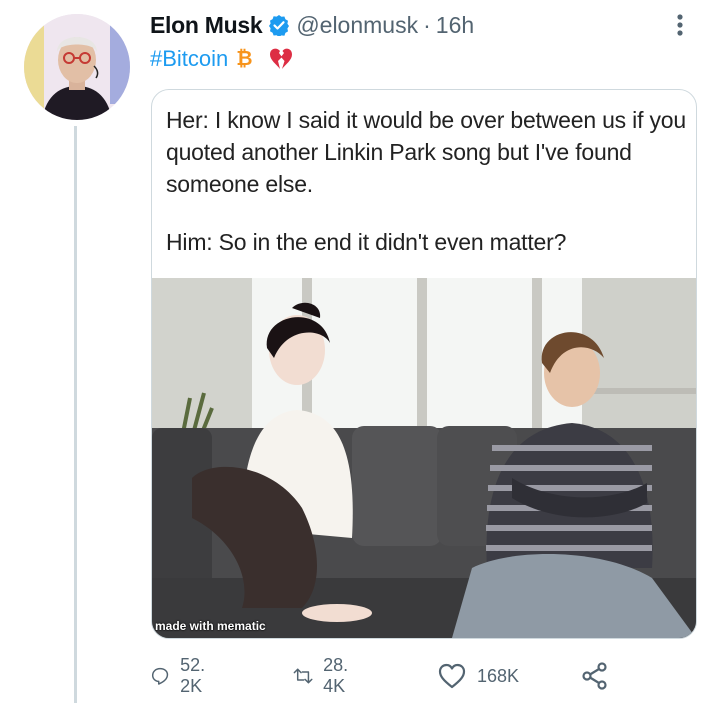 The width and height of the screenshot is (719, 703). I want to click on like-icon, so click(452, 676).